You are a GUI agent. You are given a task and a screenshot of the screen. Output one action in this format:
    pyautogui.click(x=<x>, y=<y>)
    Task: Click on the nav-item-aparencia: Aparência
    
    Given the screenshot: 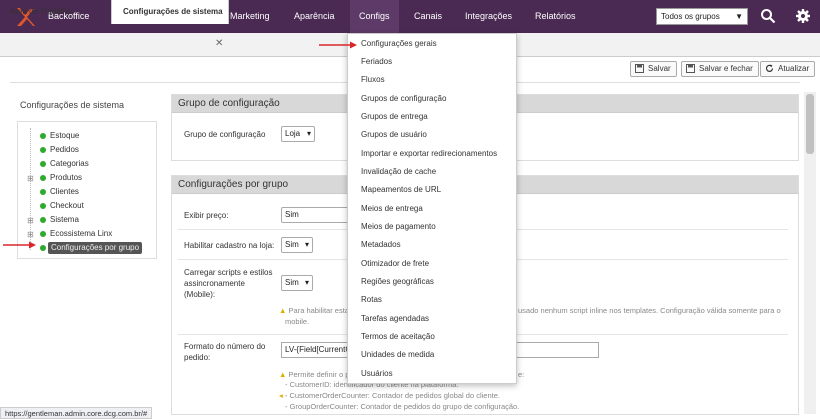 What is the action you would take?
    pyautogui.click(x=314, y=16)
    